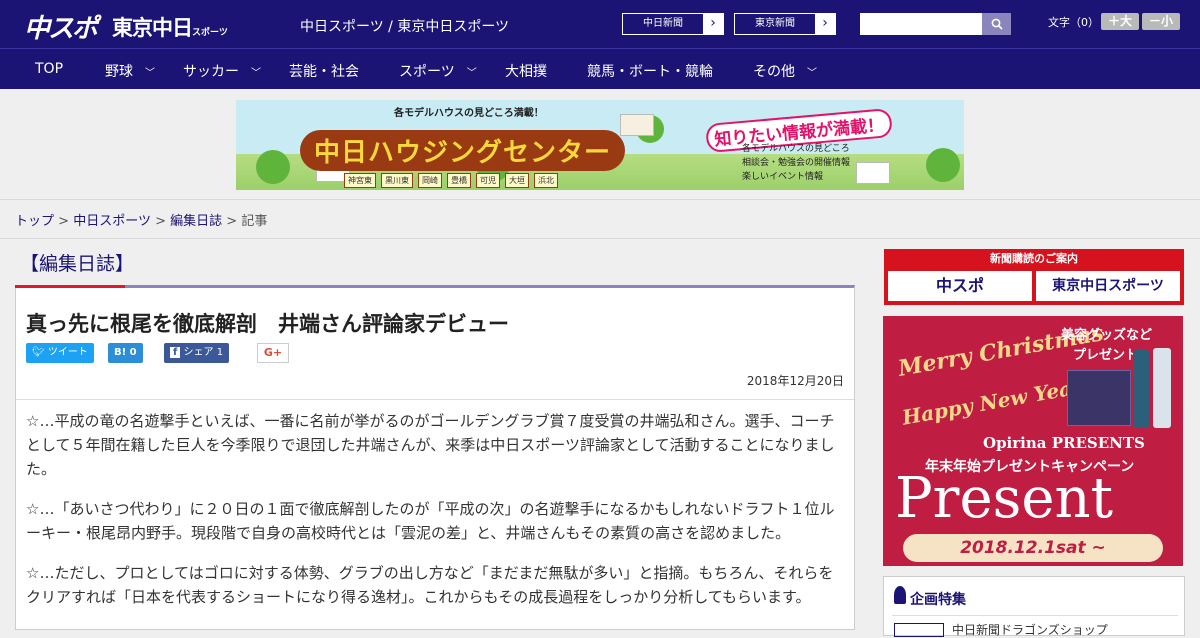 This screenshot has width=1200, height=638. I want to click on nav-racing: 競馬・ボート・競輪, so click(650, 71).